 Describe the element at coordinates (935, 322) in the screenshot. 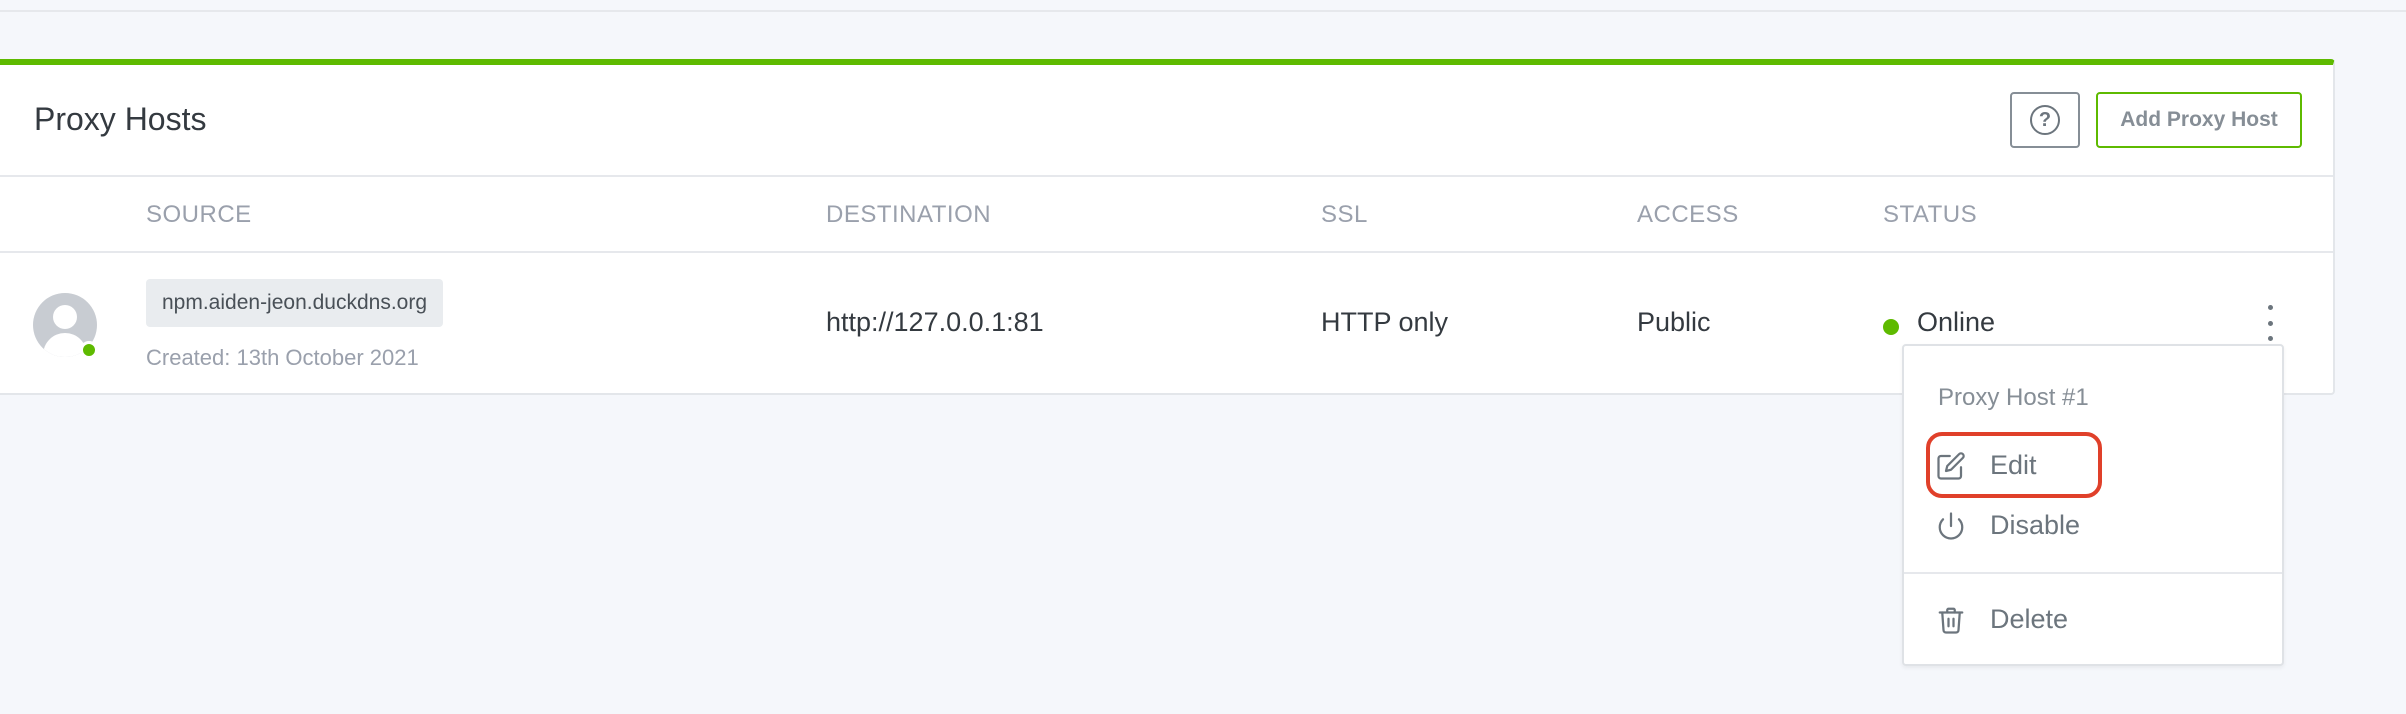

I see `destination-cell: http://127.0.0.1:81` at that location.